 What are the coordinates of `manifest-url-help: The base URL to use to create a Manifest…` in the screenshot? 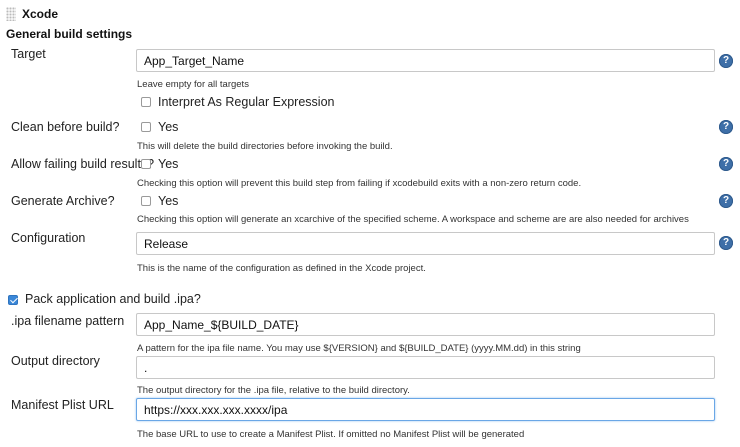 It's located at (331, 434).